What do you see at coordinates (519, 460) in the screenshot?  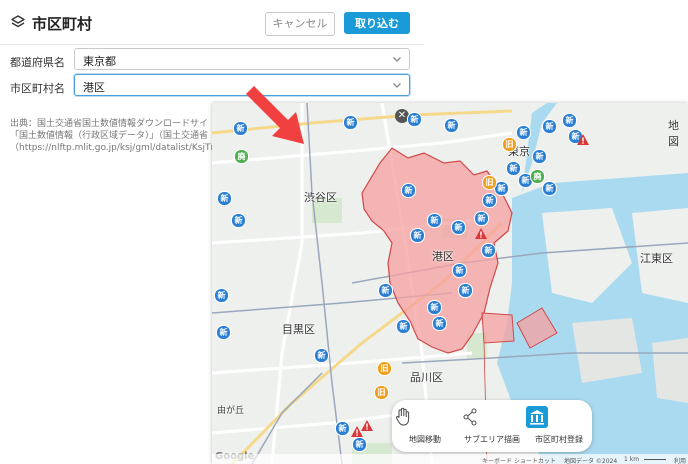 I see `keyboard-shortcuts-link: キーボード ショートカット` at bounding box center [519, 460].